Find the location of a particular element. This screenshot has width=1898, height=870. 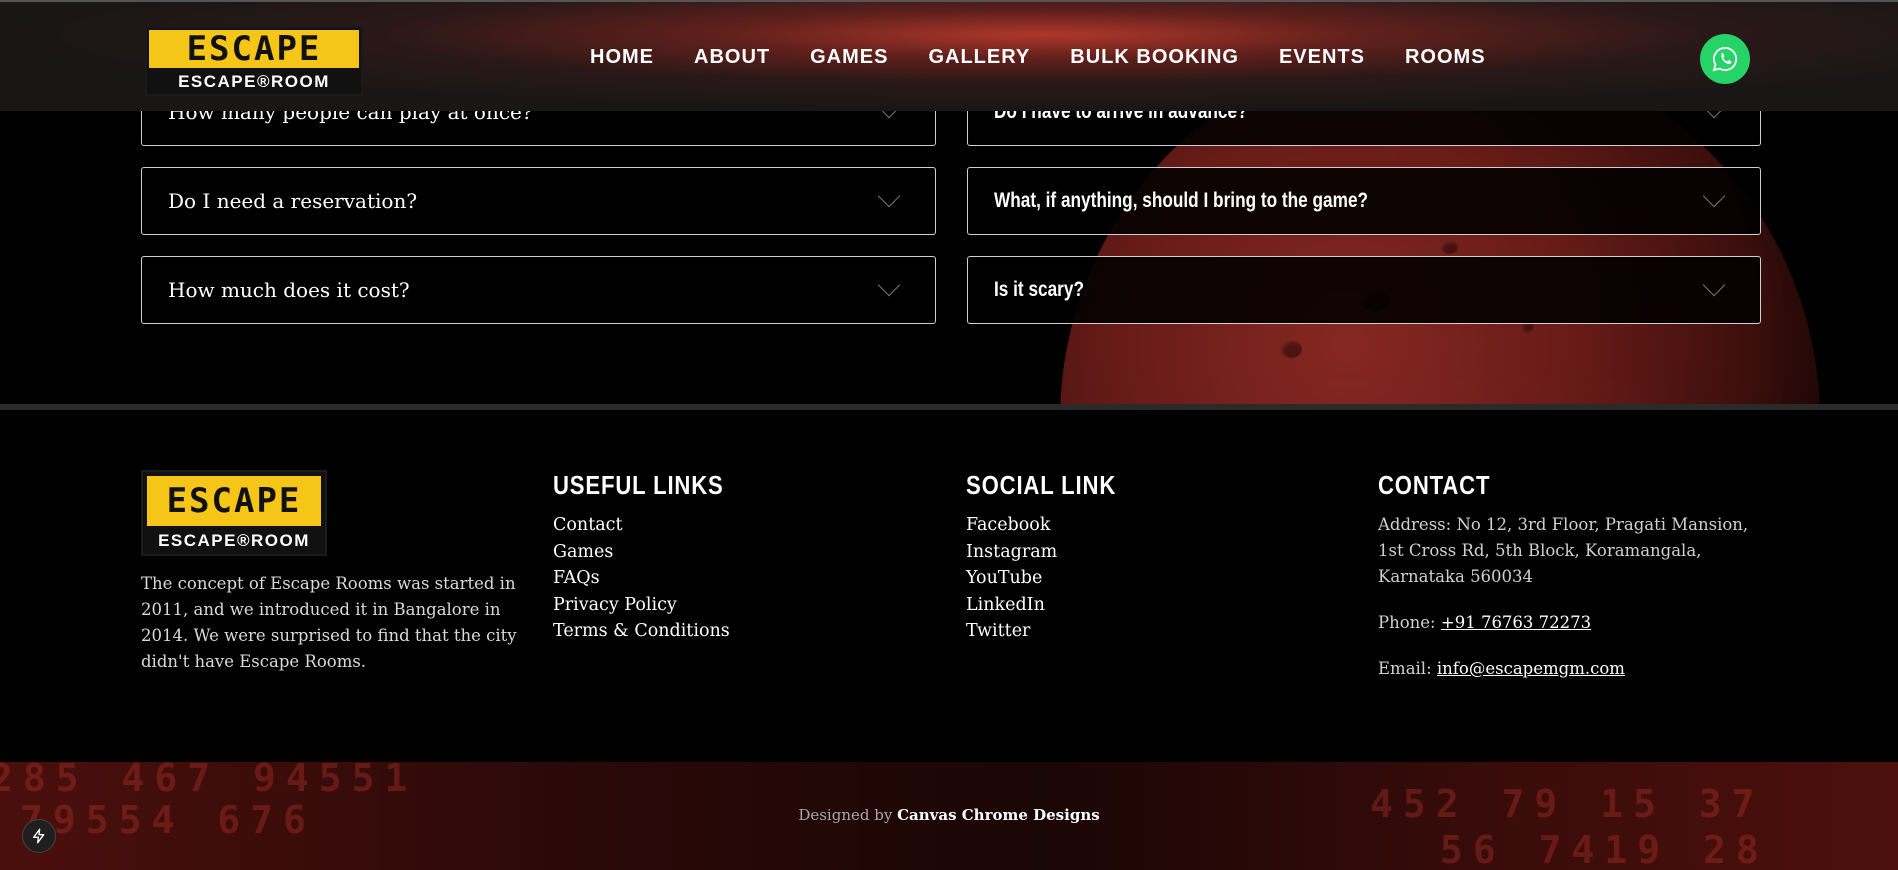

social-link-facebook: Facebook is located at coordinates (1011, 525).